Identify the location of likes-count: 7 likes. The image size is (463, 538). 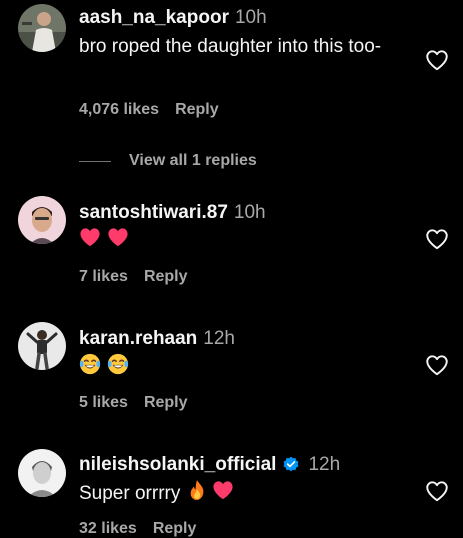
(103, 276).